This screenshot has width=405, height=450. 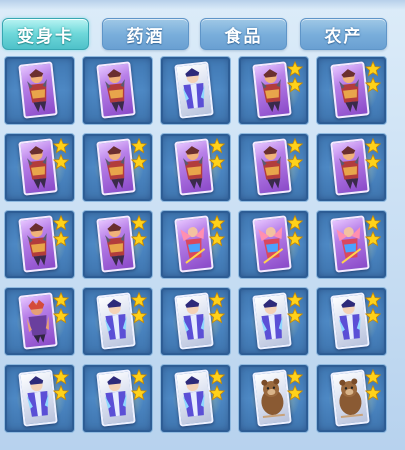 I want to click on tab-food: 食品, so click(x=243, y=34).